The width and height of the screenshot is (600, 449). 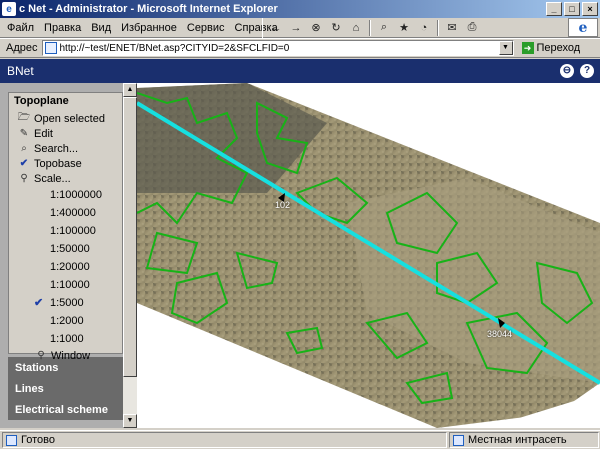 I want to click on menu-file: Файл, so click(x=20, y=28).